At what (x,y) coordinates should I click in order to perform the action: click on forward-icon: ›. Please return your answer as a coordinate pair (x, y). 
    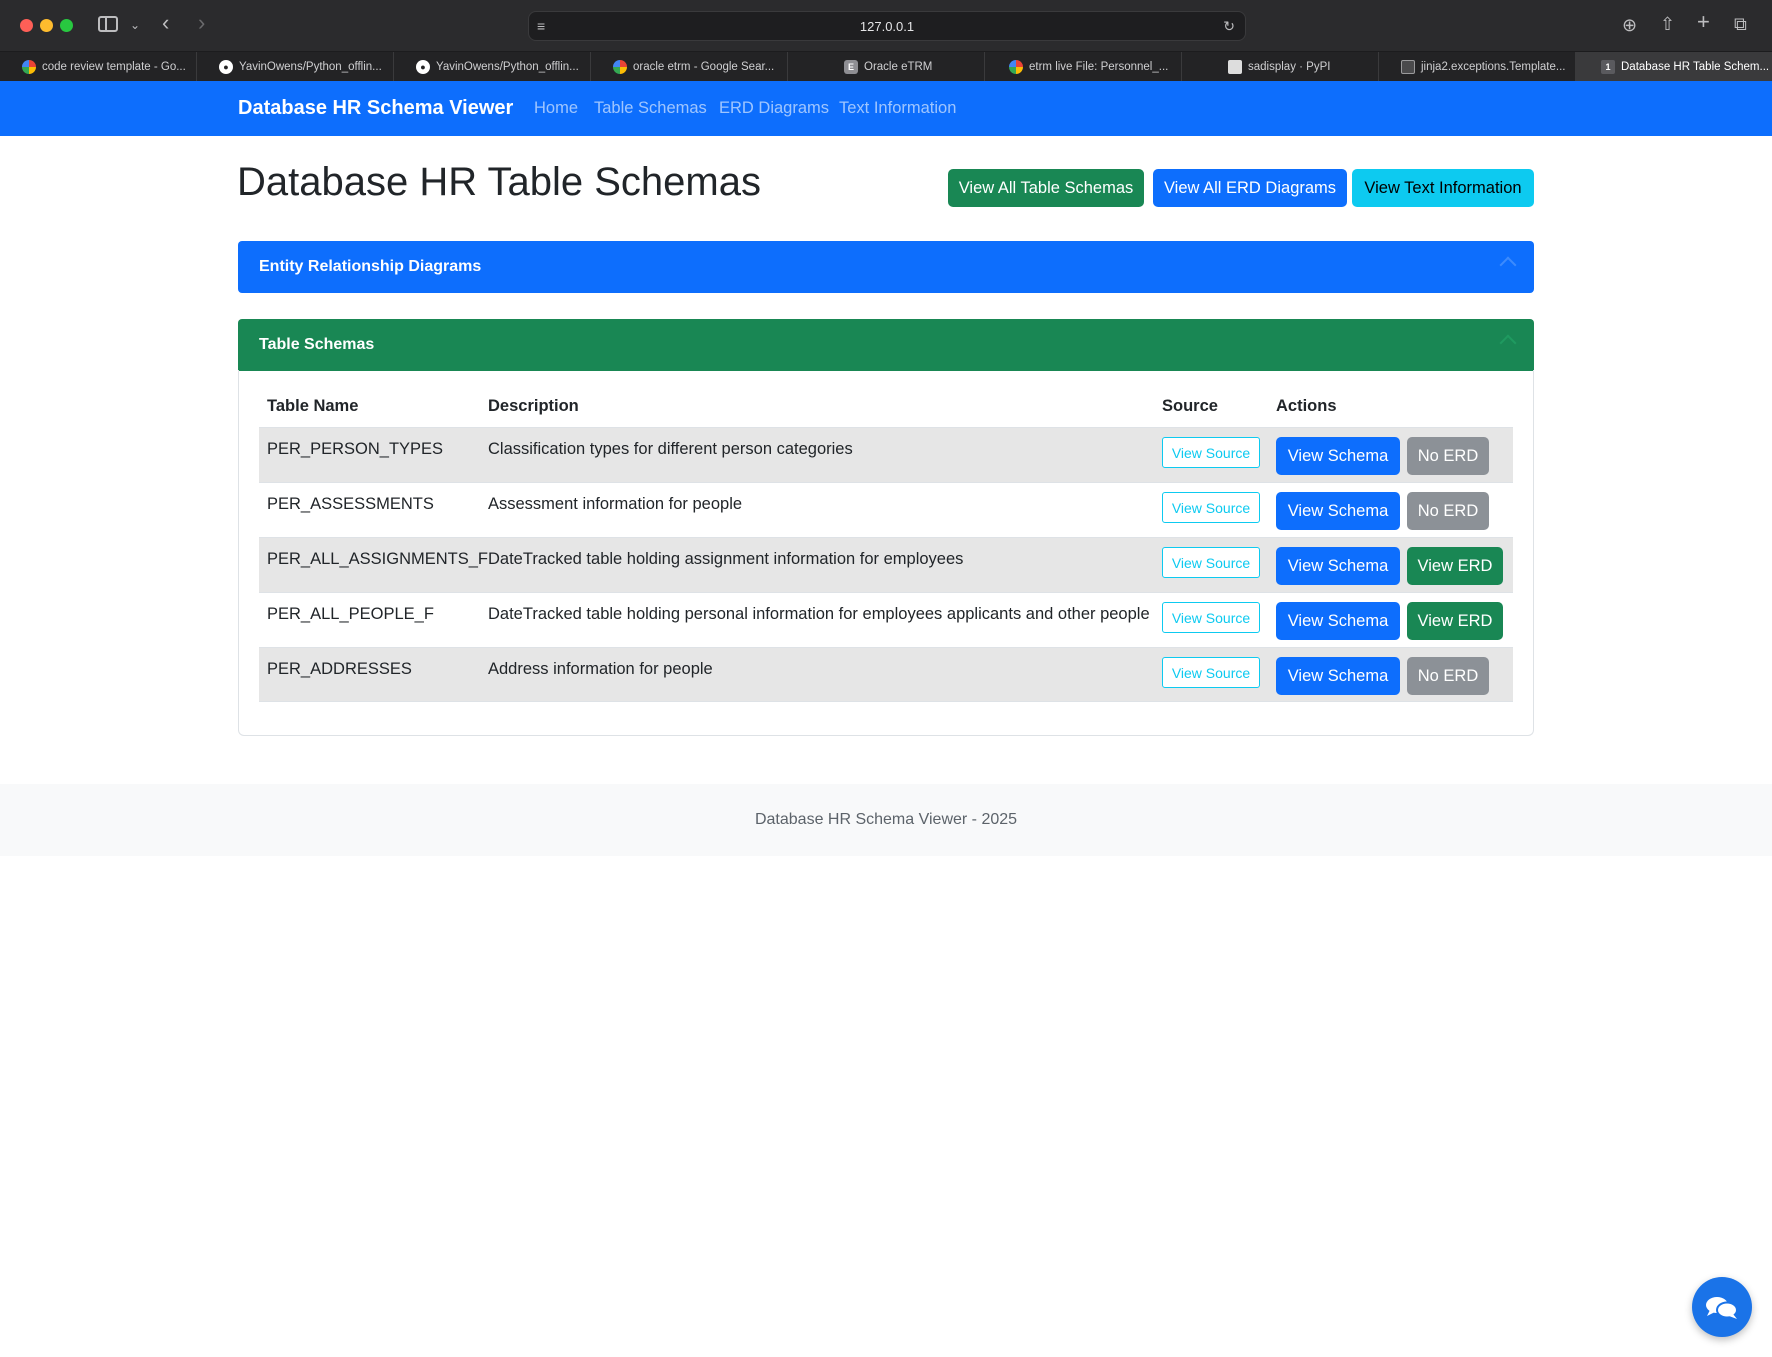
    Looking at the image, I should click on (201, 23).